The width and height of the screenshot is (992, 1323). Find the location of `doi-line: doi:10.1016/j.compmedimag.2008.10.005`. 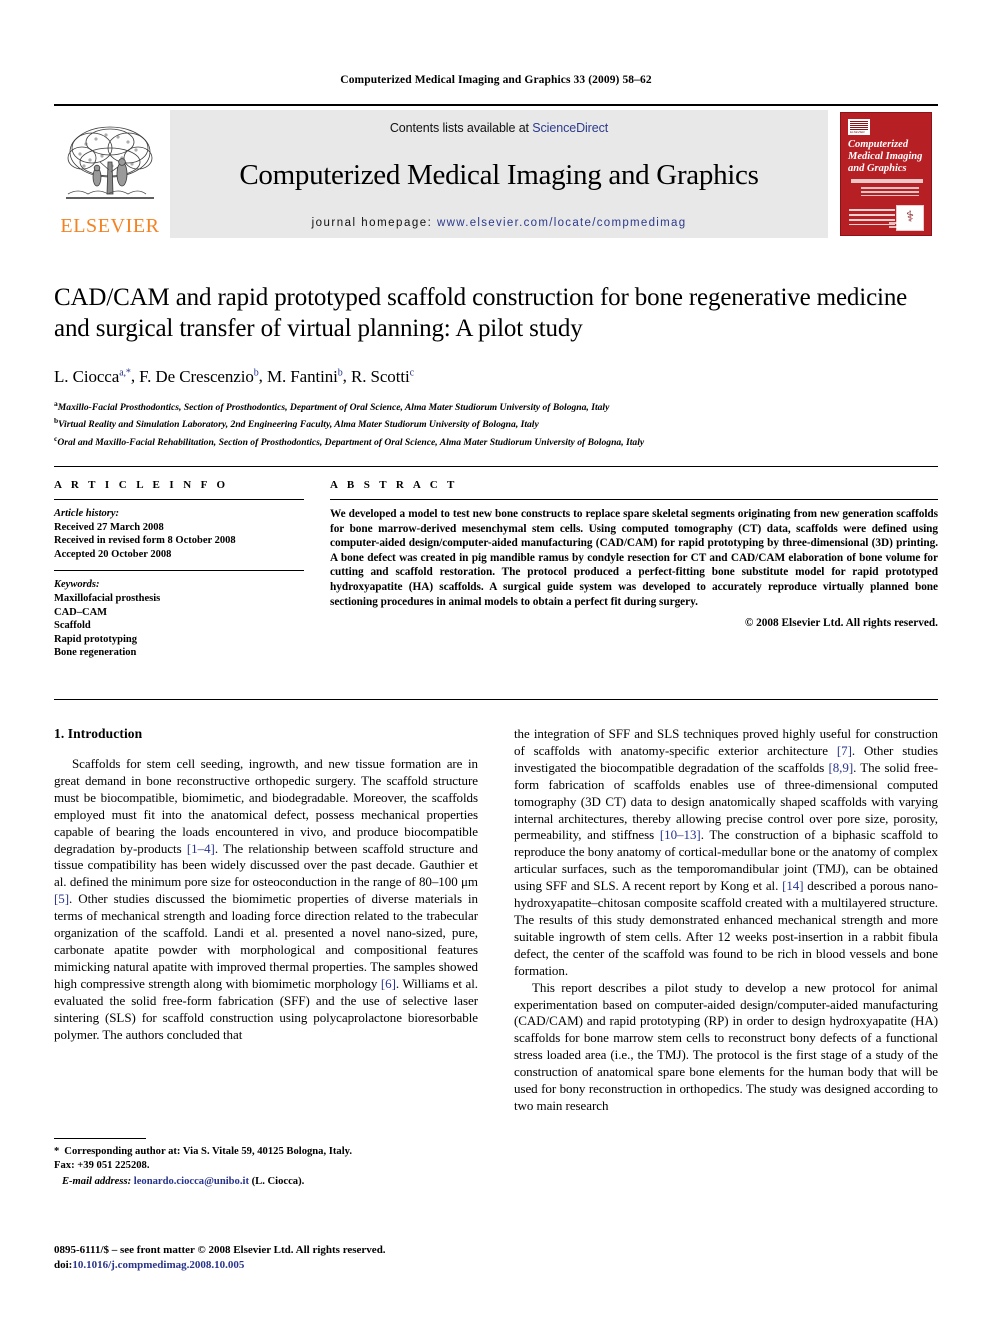

doi-line: doi:10.1016/j.compmedimag.2008.10.005 is located at coordinates (304, 1265).